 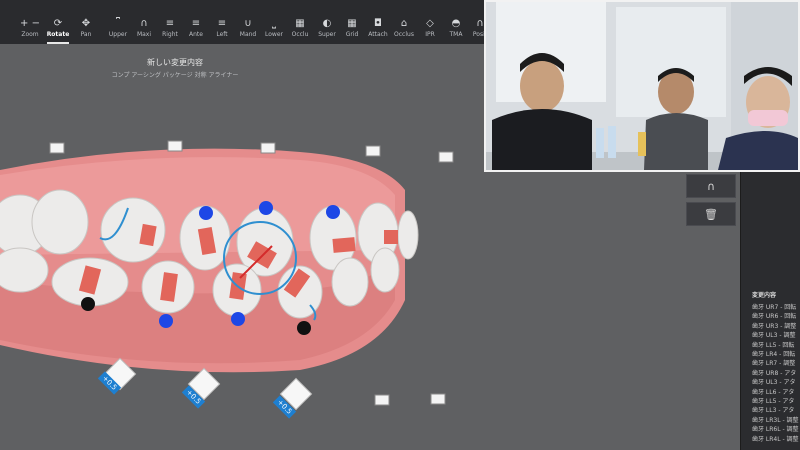 What do you see at coordinates (773, 409) in the screenshot?
I see `change-list-item: 歯牙 LL3 - アタ` at bounding box center [773, 409].